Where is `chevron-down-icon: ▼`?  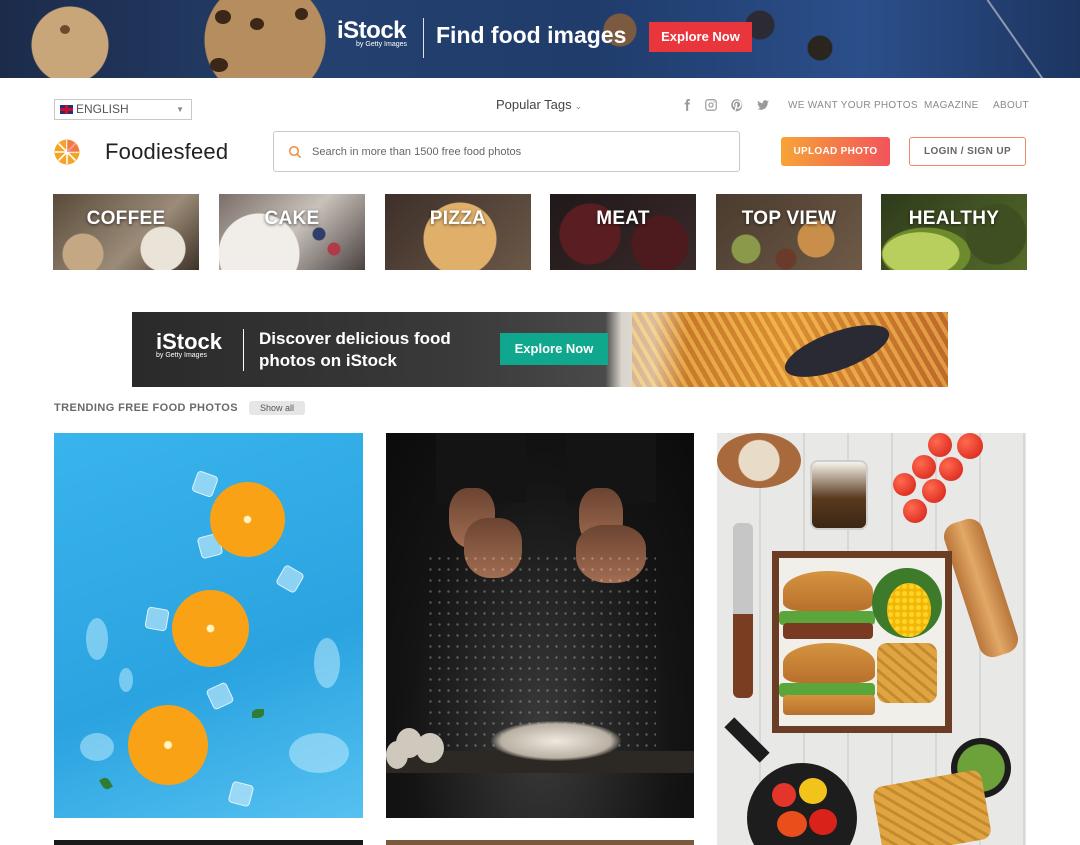 chevron-down-icon: ▼ is located at coordinates (180, 109).